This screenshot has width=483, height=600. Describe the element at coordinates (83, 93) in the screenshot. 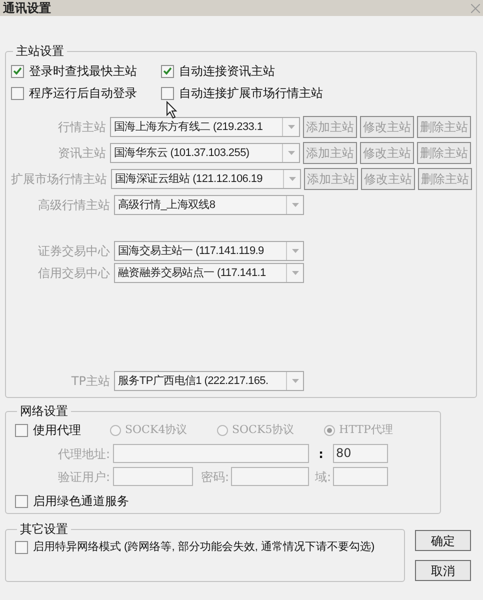

I see `checkbox-label: 程序运行后自动登录` at that location.